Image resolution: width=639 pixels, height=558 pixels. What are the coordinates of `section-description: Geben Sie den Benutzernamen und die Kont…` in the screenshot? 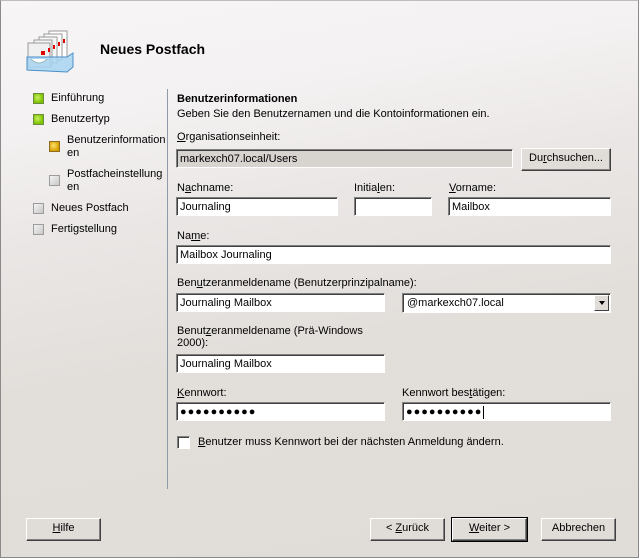 It's located at (333, 114).